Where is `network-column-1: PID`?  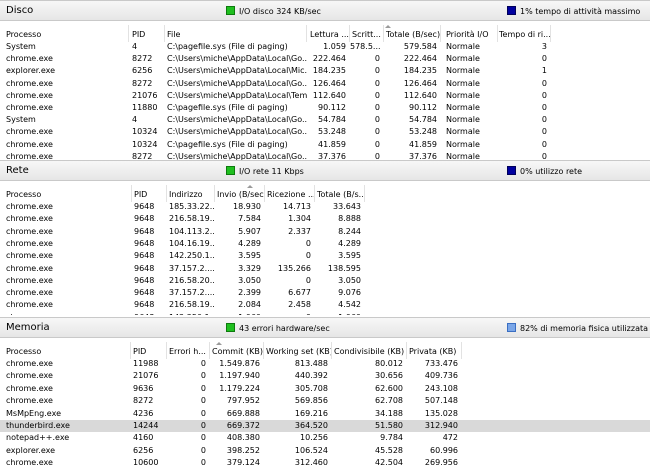
network-column-1: PID is located at coordinates (149, 194).